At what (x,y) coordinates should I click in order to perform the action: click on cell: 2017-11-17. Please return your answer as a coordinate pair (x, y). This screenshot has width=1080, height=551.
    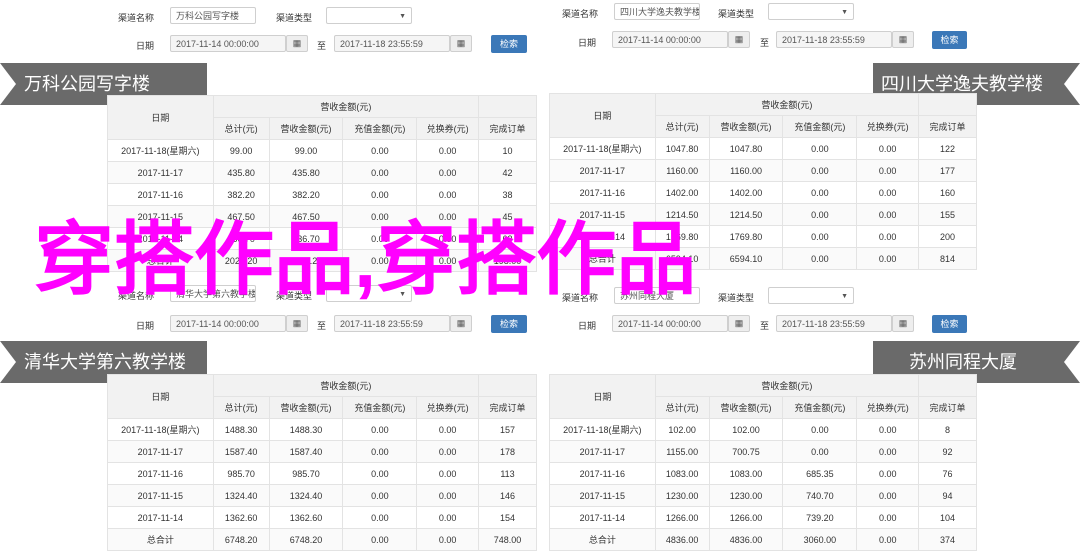
    Looking at the image, I should click on (160, 172).